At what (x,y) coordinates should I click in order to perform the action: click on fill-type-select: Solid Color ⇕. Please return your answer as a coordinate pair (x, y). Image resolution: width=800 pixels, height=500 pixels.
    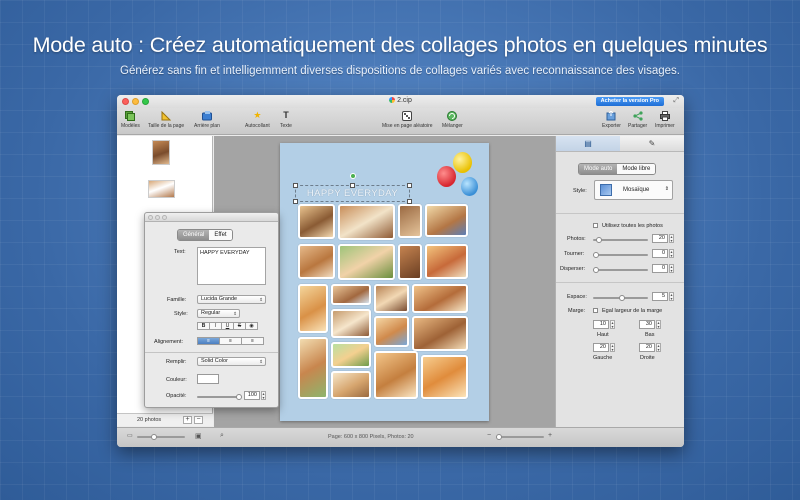
    Looking at the image, I should click on (231, 361).